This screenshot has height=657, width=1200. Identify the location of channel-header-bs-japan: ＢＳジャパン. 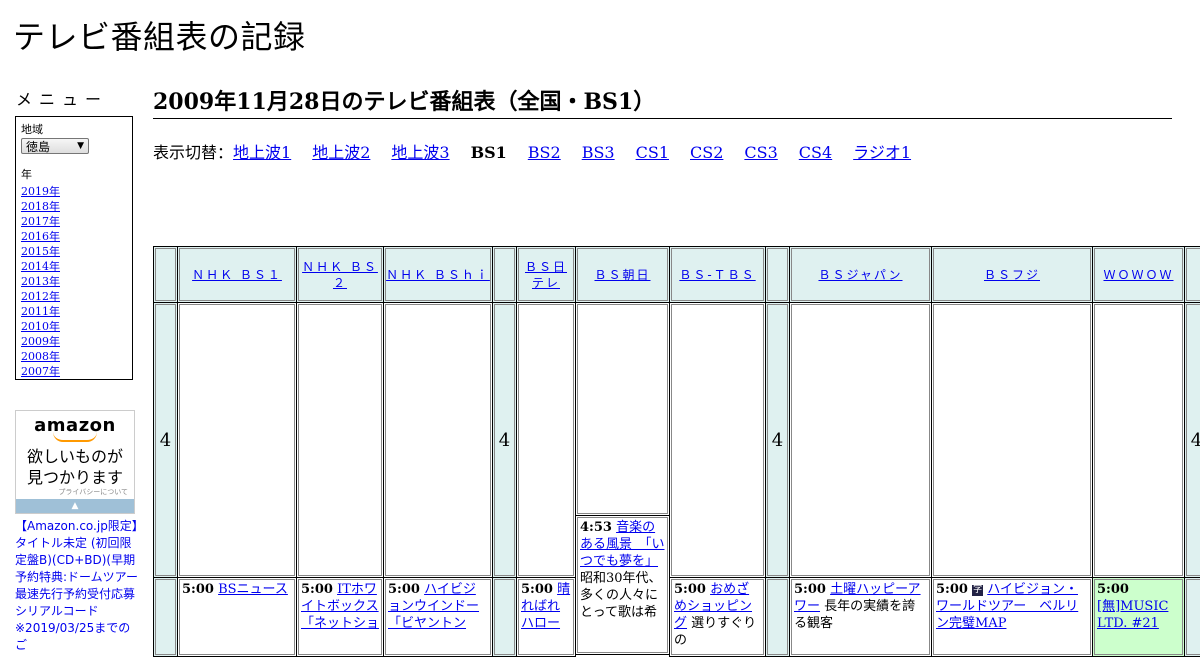
(860, 274).